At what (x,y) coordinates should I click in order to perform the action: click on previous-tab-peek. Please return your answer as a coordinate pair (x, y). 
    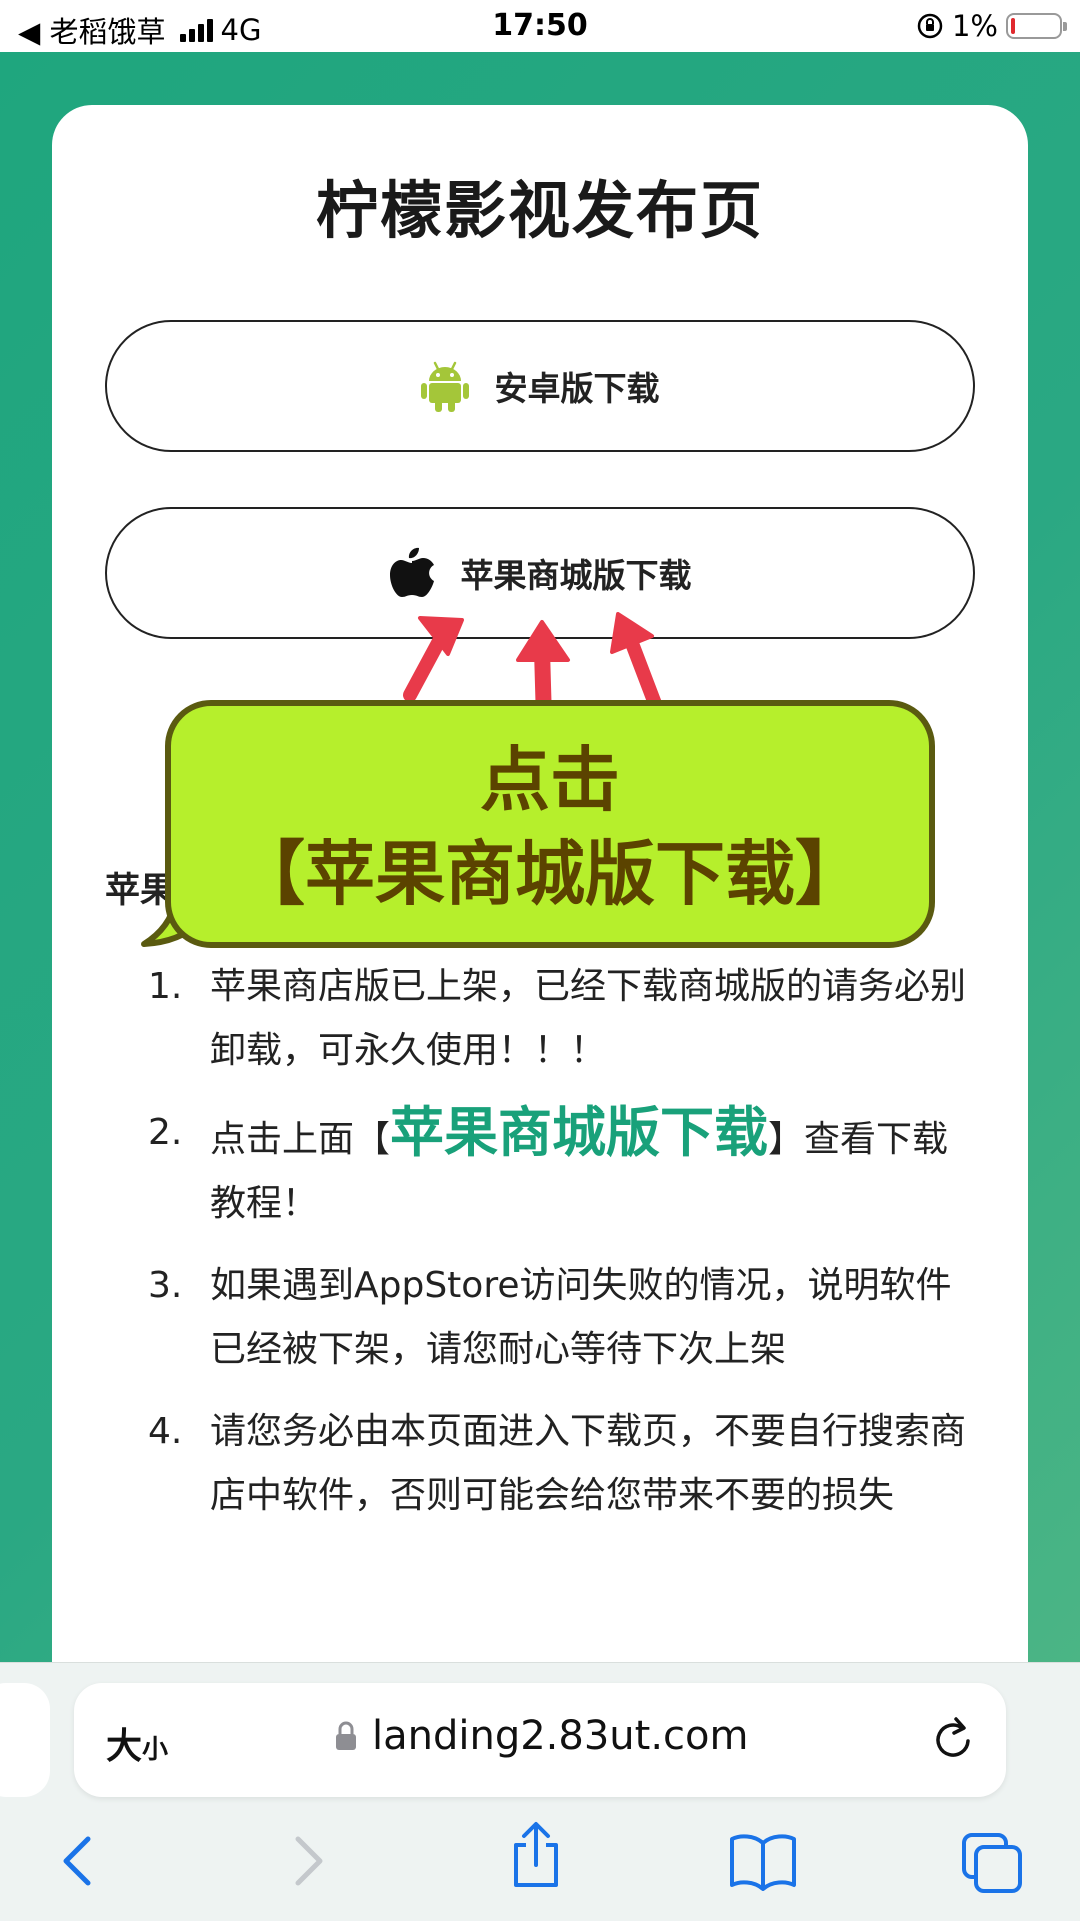
    Looking at the image, I should click on (25, 1740).